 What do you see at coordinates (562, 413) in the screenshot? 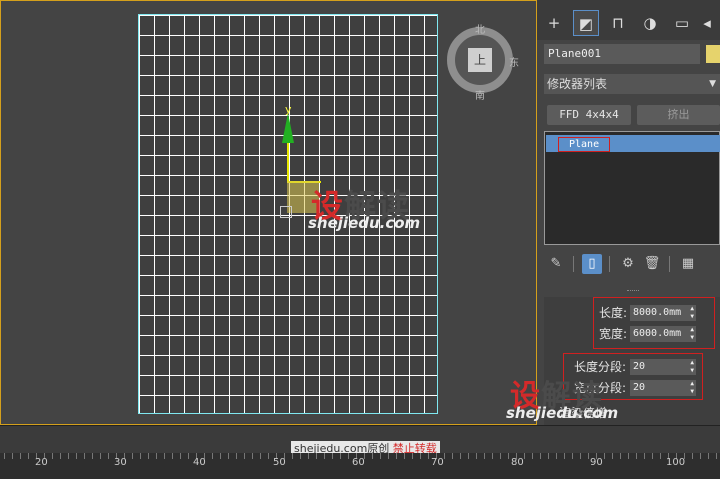
I see `watermark-url-panel: shejiedu.com` at bounding box center [562, 413].